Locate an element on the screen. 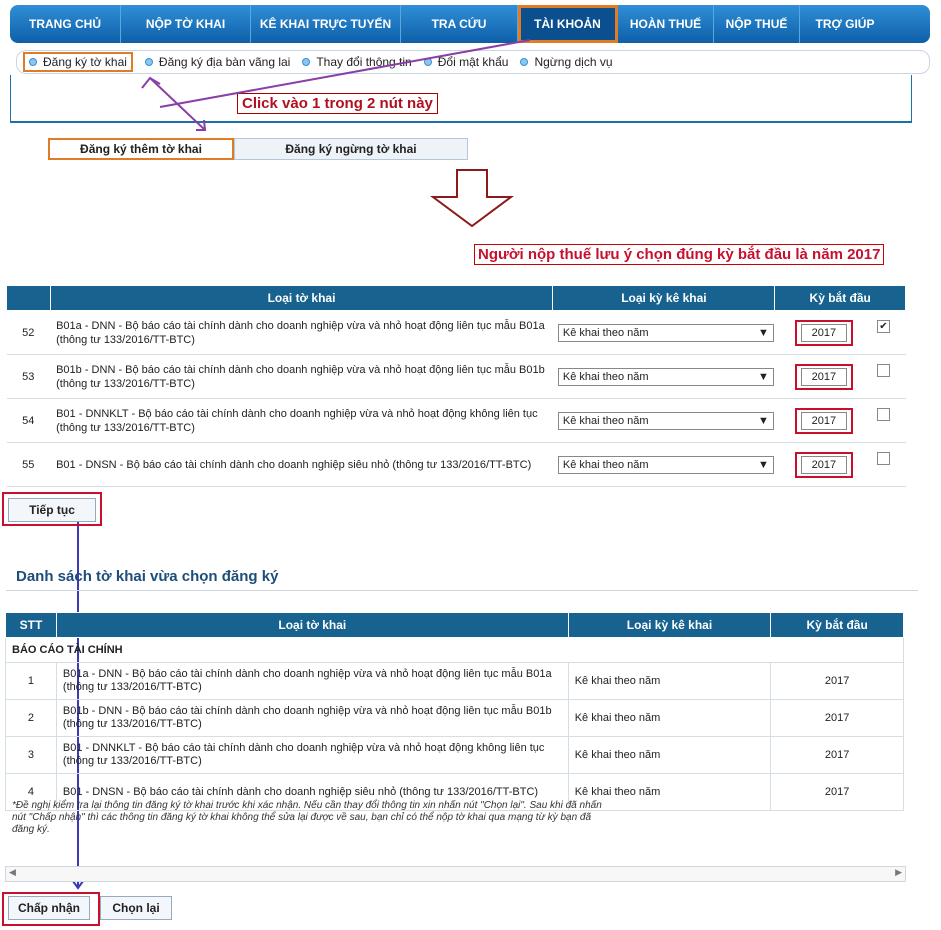 This screenshot has height=930, width=941. scroll-right-icon: ▶ is located at coordinates (898, 872).